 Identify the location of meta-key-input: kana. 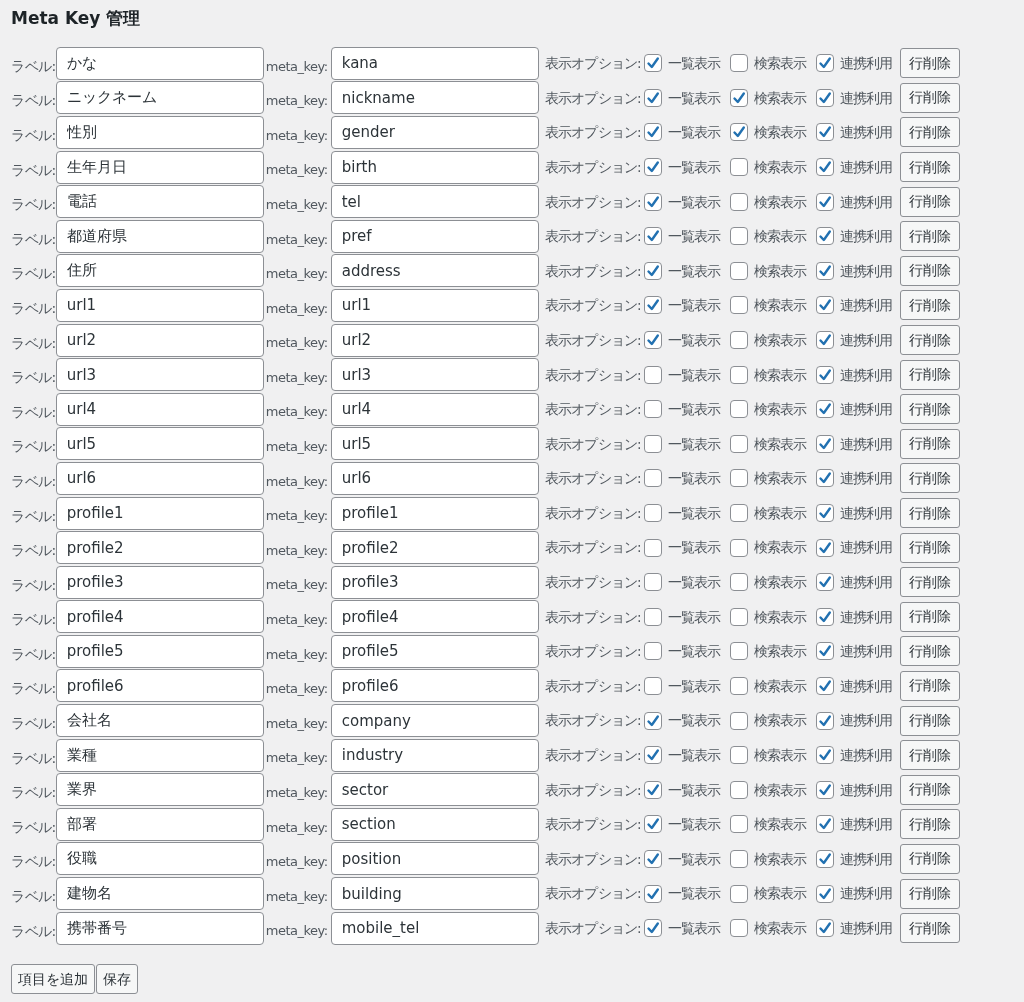
(434, 63).